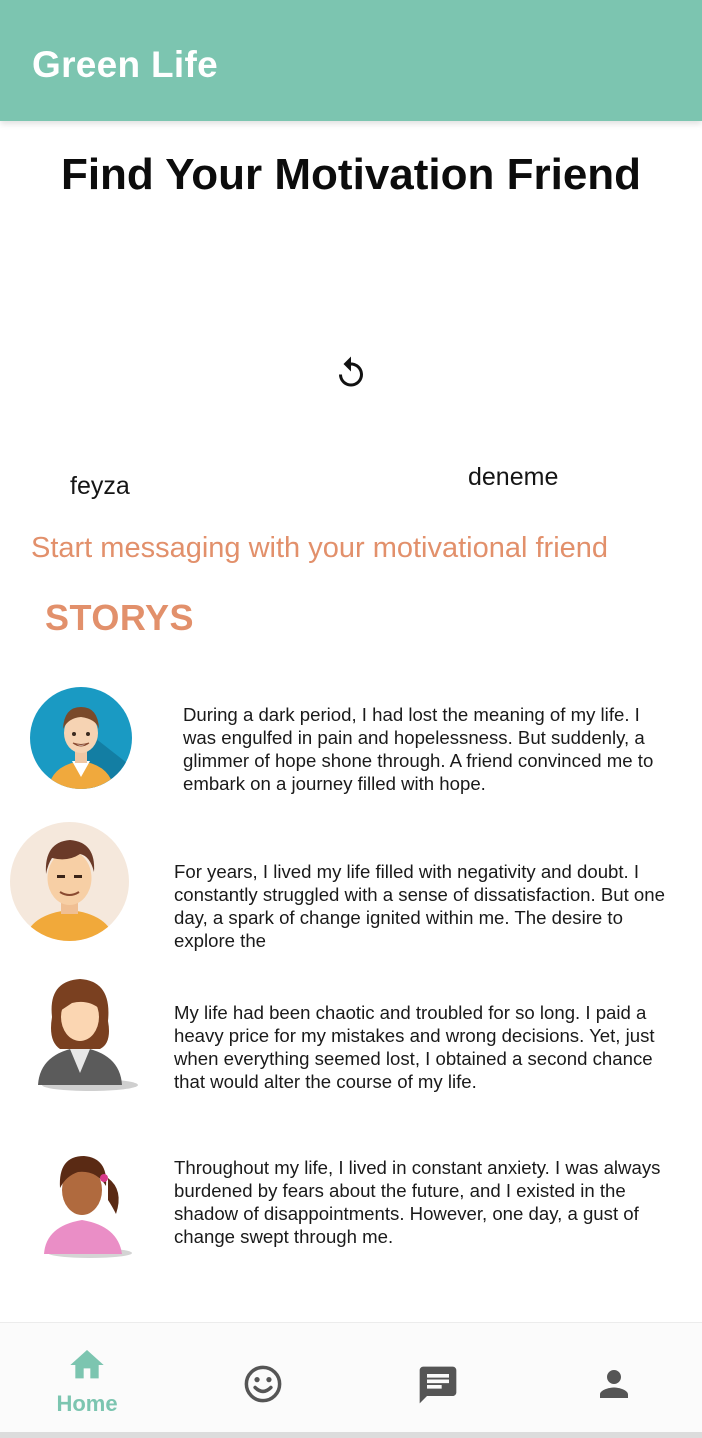 This screenshot has height=1438, width=702. What do you see at coordinates (438, 1385) in the screenshot?
I see `chat-icon` at bounding box center [438, 1385].